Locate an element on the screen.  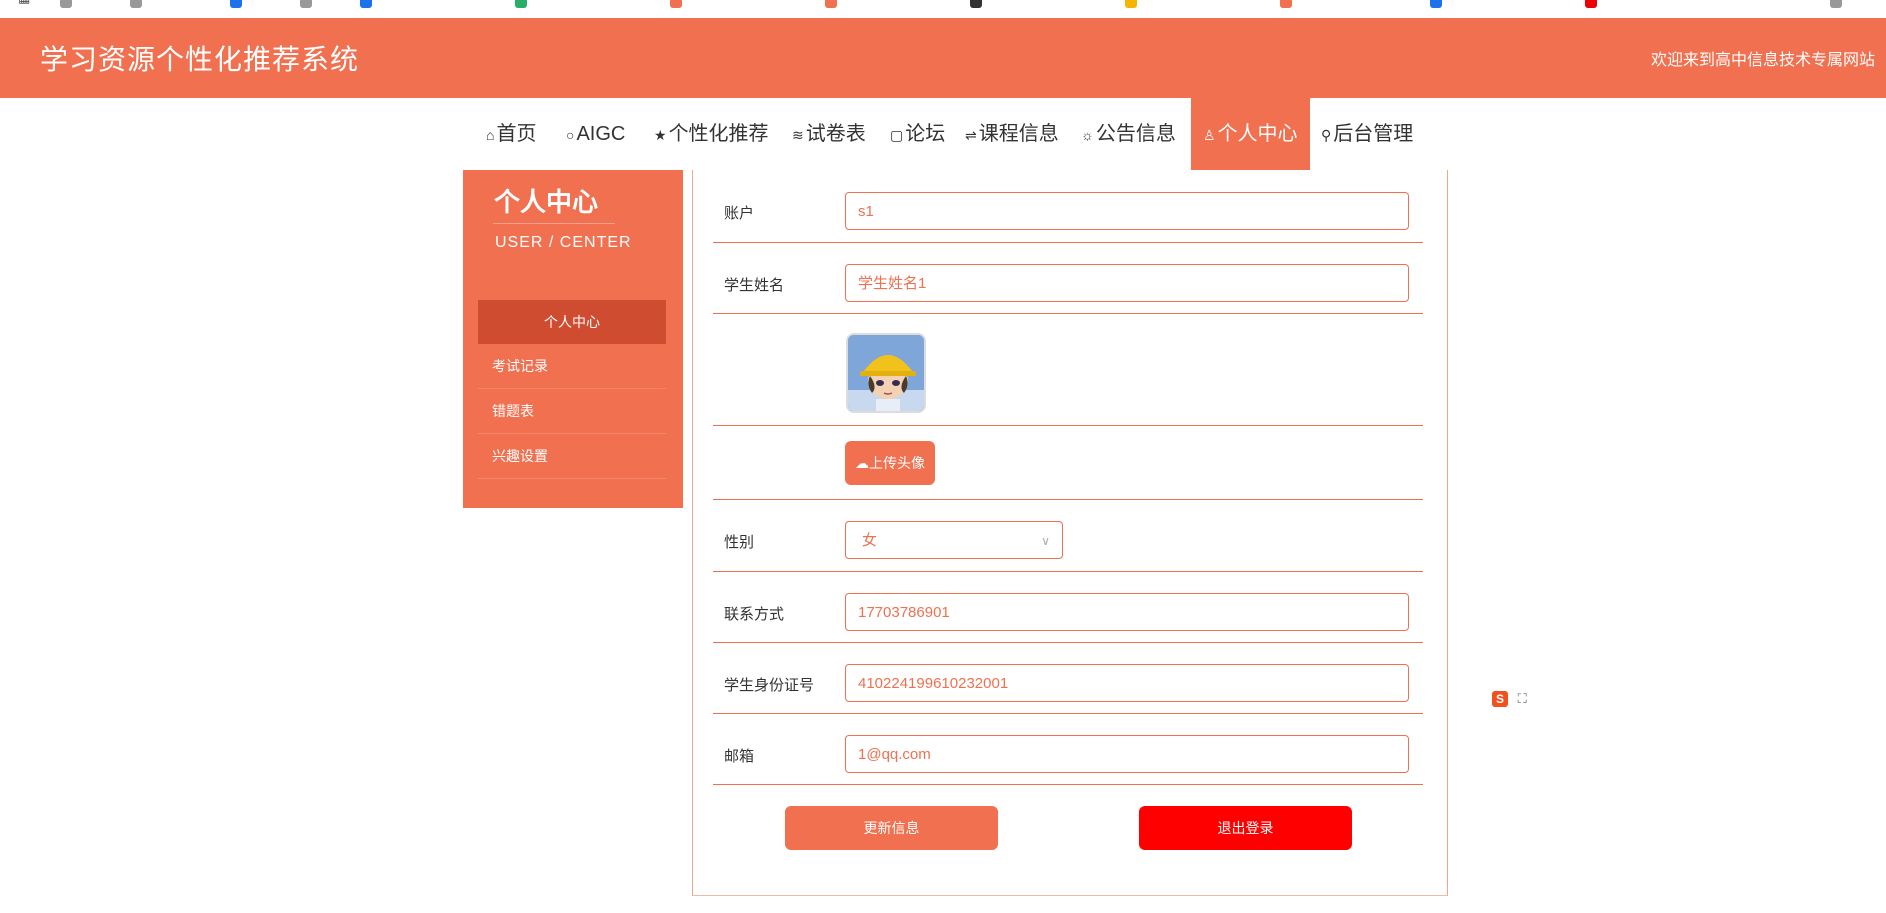
nav-item-admin: ⚲ 后台管理 is located at coordinates (1367, 134).